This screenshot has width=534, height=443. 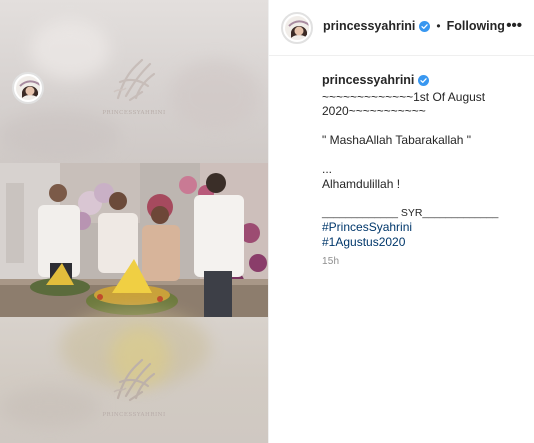 What do you see at coordinates (374, 111) in the screenshot?
I see `caption-line: 2020~~~~~~~~~~~` at bounding box center [374, 111].